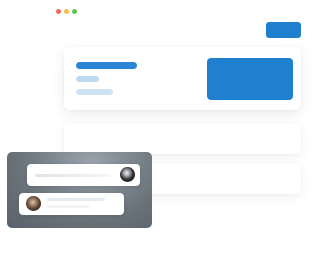 Image resolution: width=323 pixels, height=267 pixels. Describe the element at coordinates (87, 79) in the screenshot. I see `card-subtitle-placeholder` at that location.